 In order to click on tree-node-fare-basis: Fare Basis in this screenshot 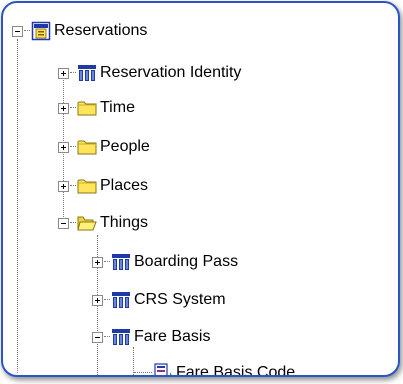, I will do `click(151, 337)`.